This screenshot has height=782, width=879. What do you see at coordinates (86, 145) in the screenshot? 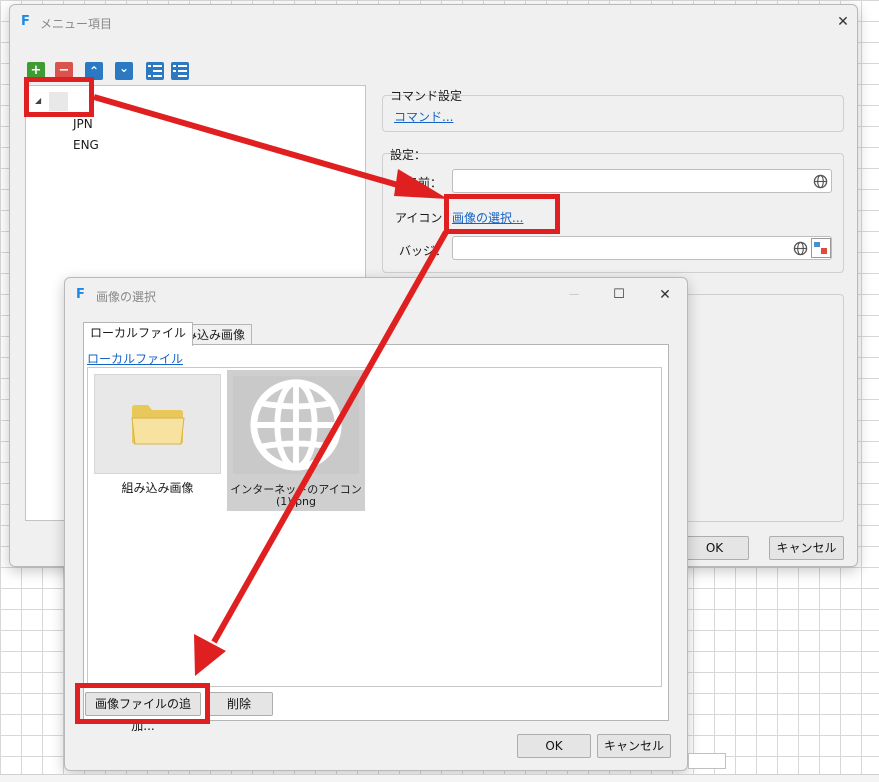
I see `tree-item-eng: ENG` at bounding box center [86, 145].